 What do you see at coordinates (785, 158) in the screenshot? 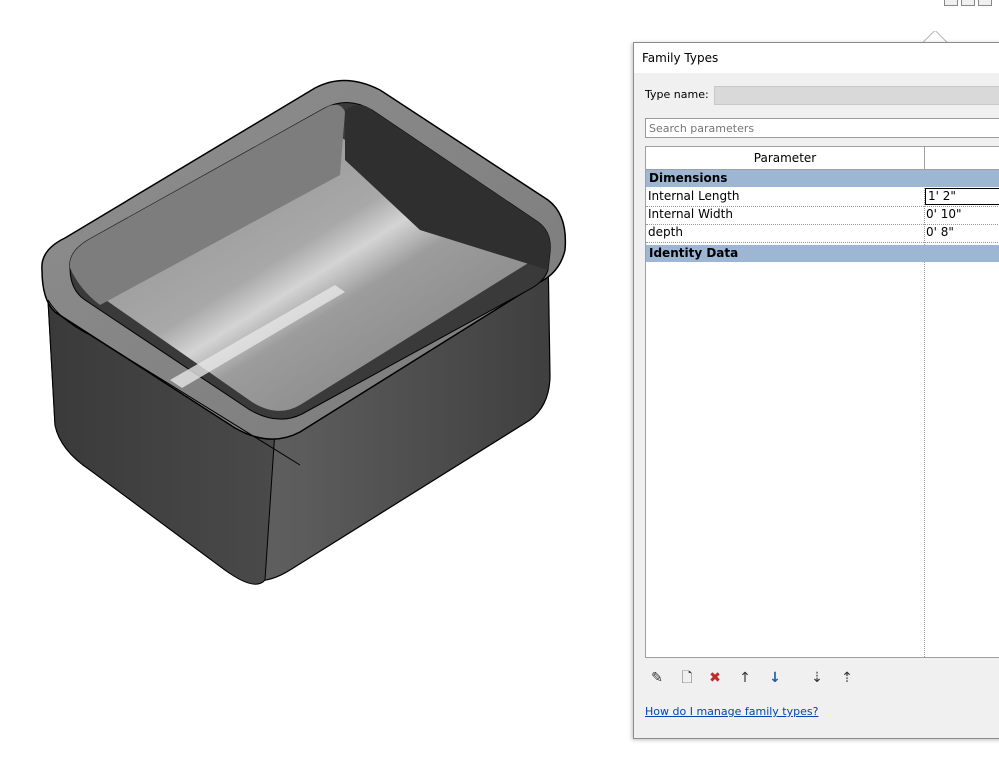
I see `column-header-parameter: Parameter` at bounding box center [785, 158].